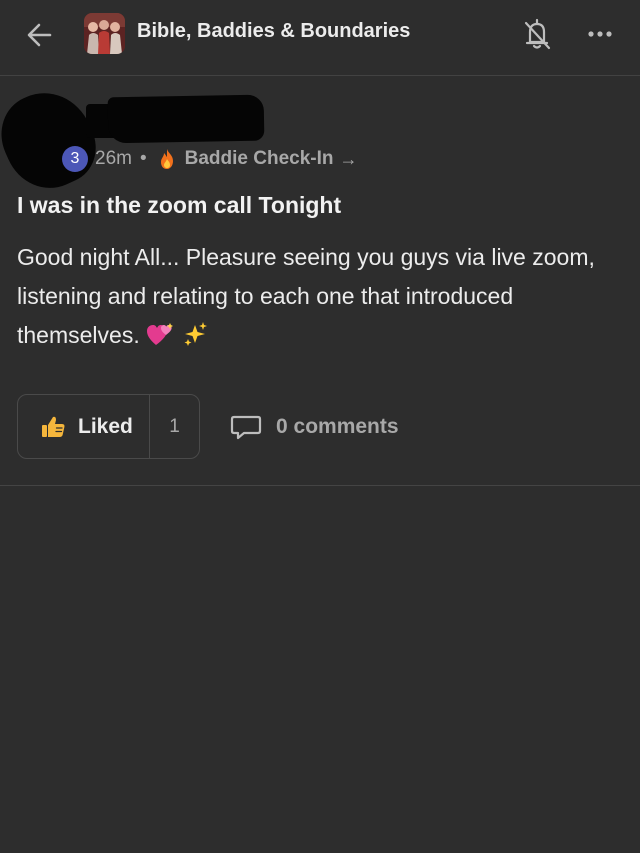  Describe the element at coordinates (337, 426) in the screenshot. I see `comments-label: 0 comments` at that location.